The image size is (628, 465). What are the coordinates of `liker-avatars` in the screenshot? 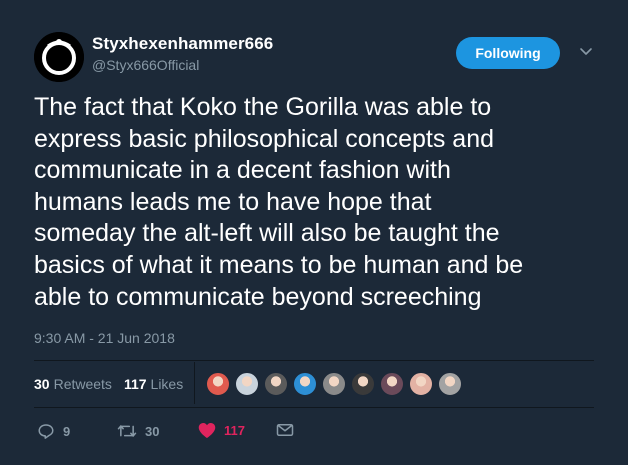 It's located at (336, 384).